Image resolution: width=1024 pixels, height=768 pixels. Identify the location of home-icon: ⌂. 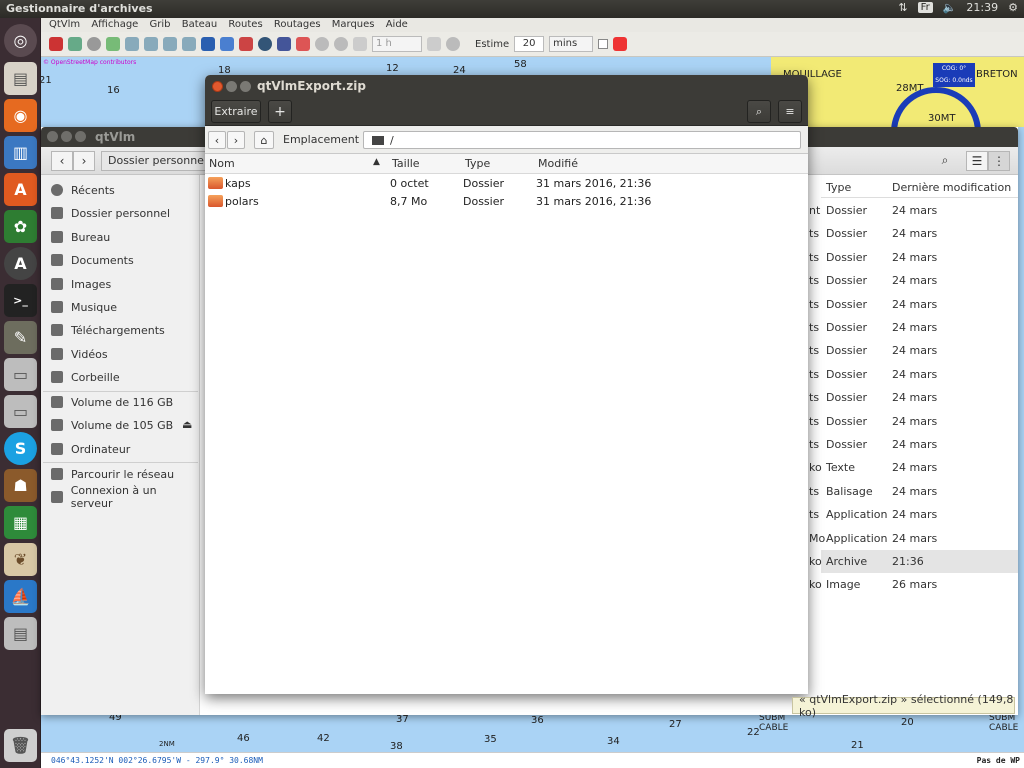
(264, 140).